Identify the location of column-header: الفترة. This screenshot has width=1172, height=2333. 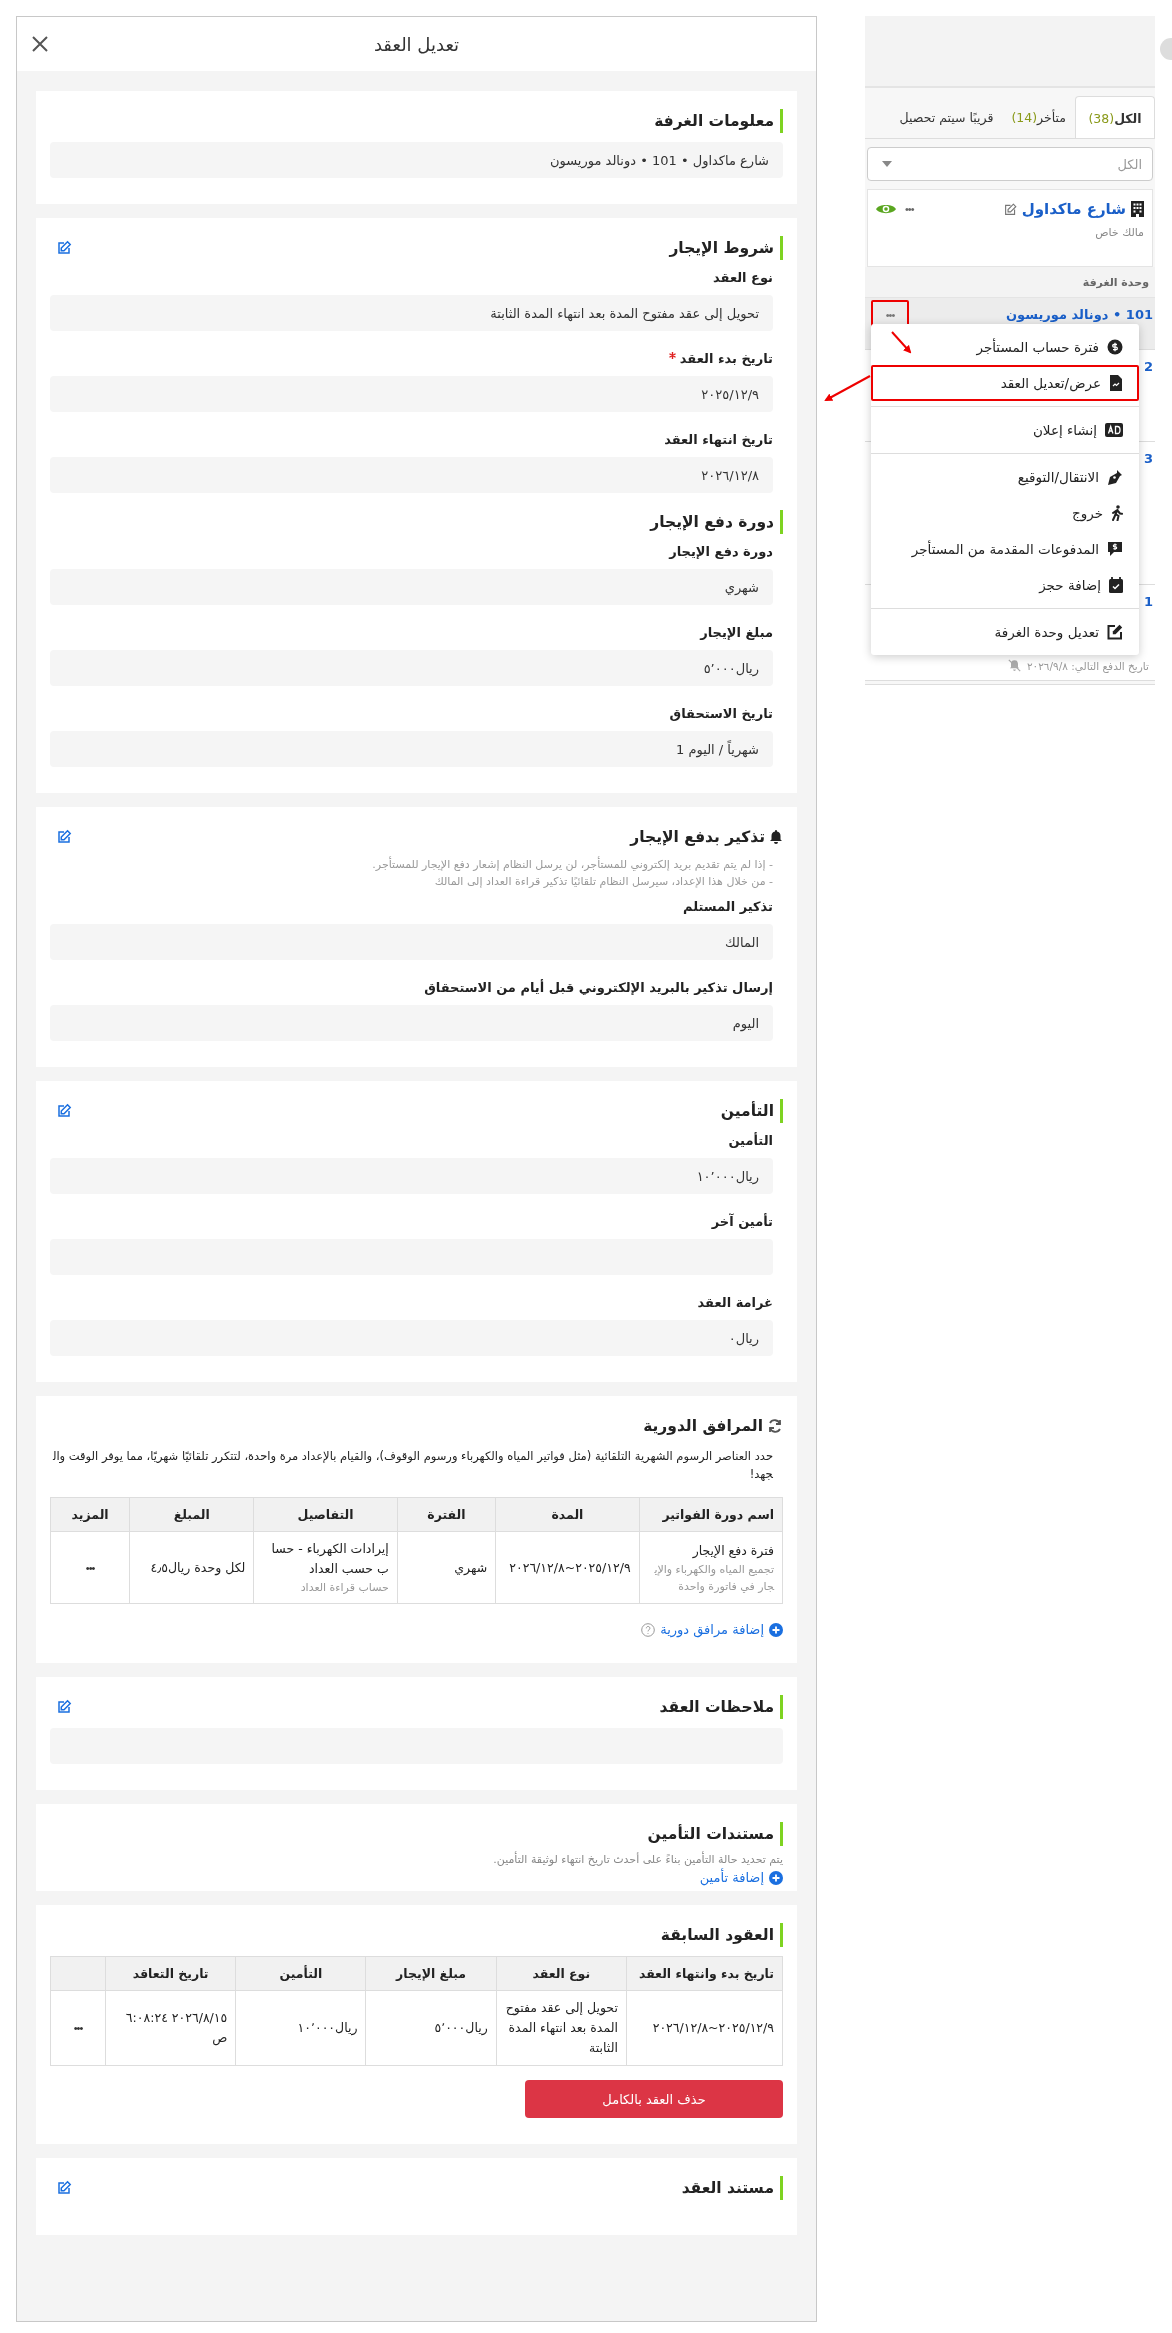
(446, 1514).